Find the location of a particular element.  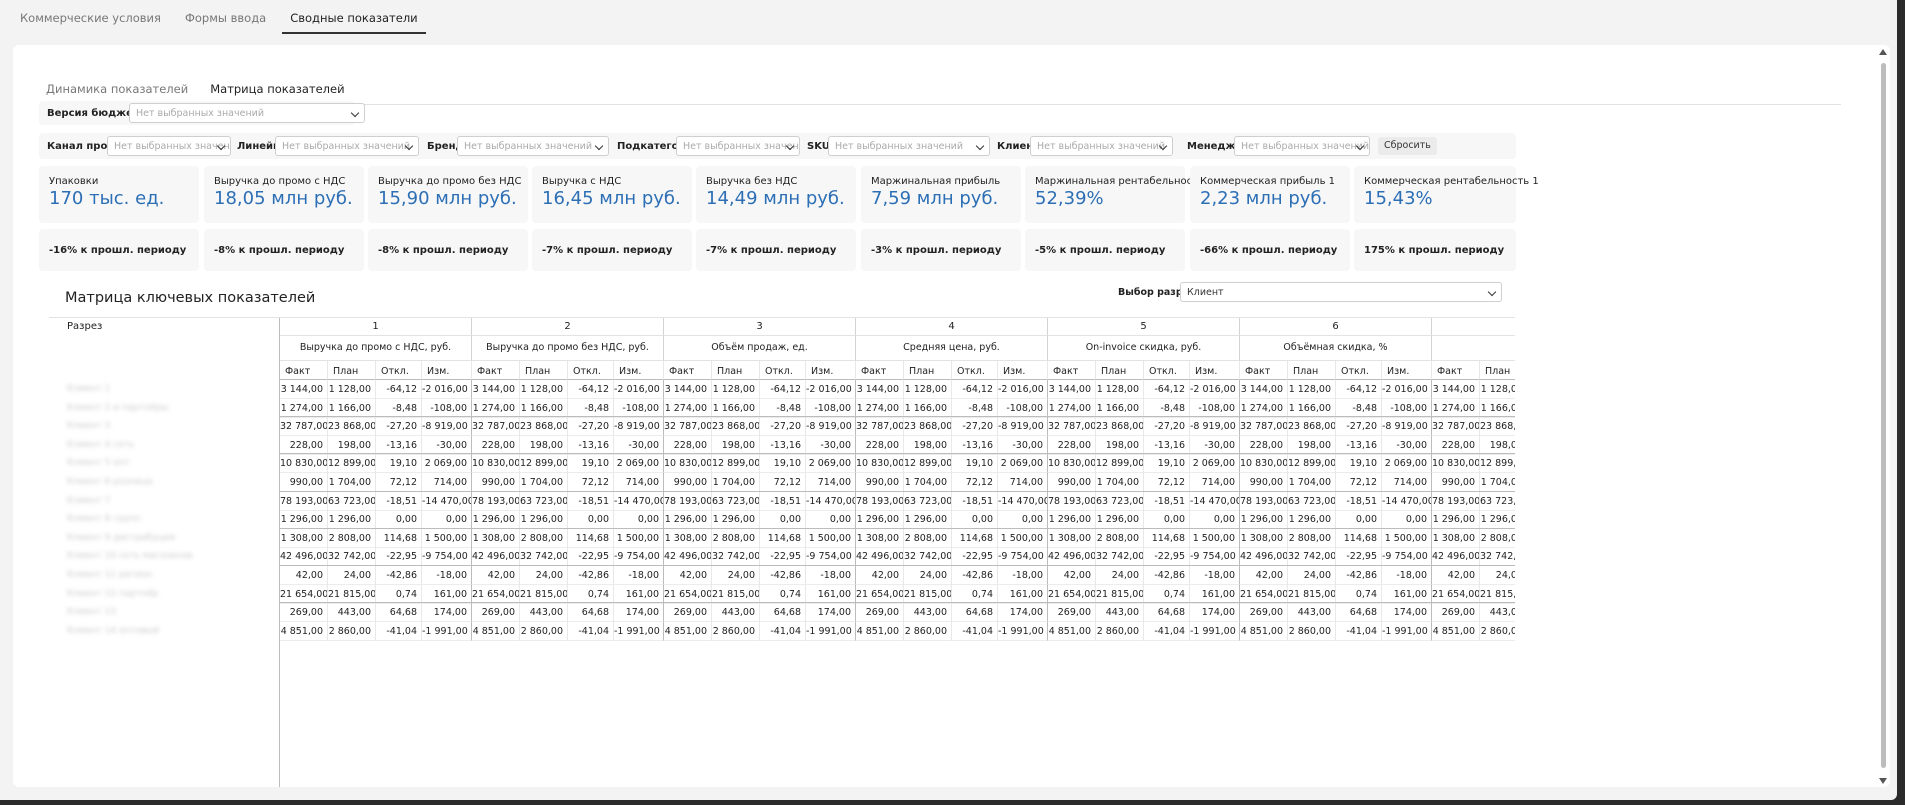

table-cell: -41,04 is located at coordinates (399, 631).